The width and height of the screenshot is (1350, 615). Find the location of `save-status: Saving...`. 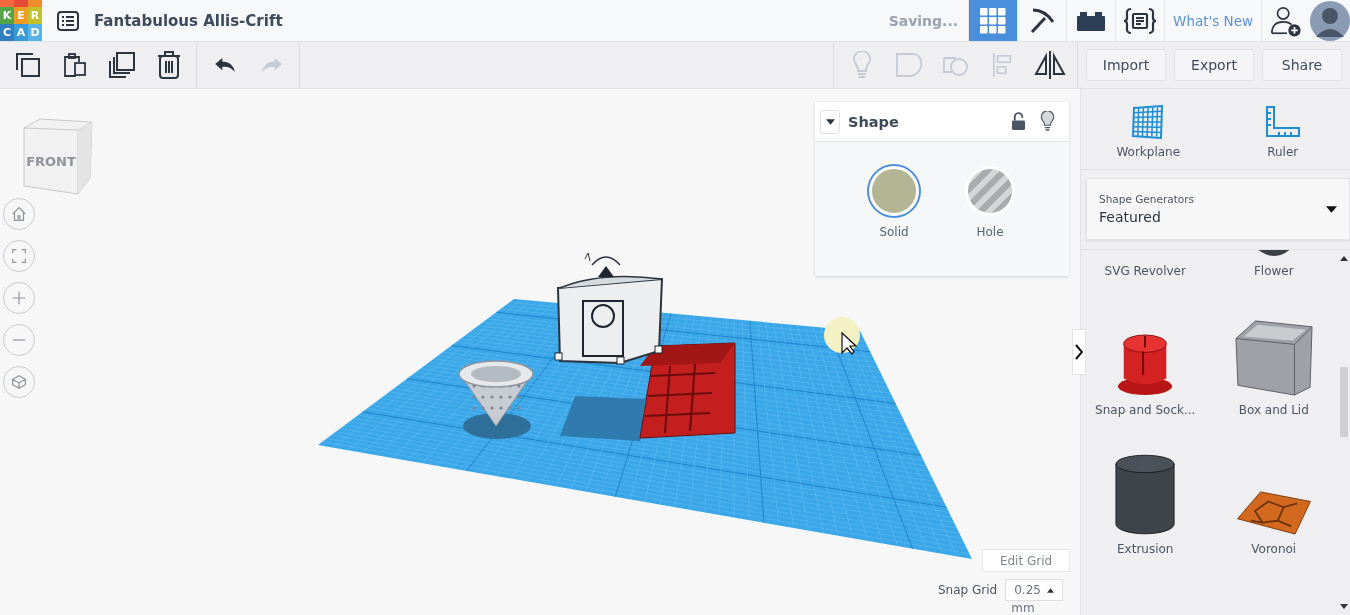

save-status: Saving... is located at coordinates (923, 20).